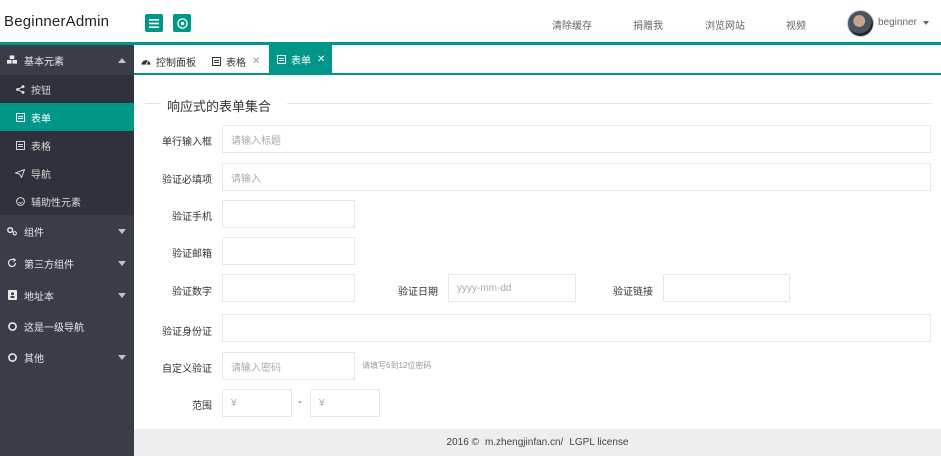  I want to click on nav-donate: 捐赠我, so click(648, 24).